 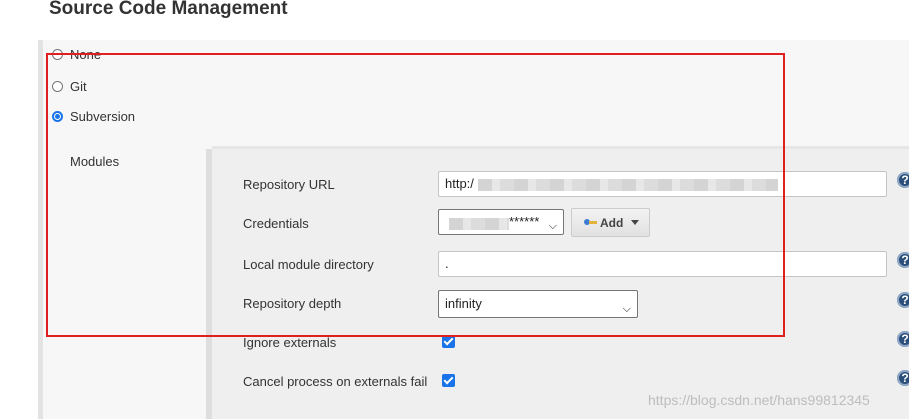 I want to click on credentials-label: Credentials, so click(x=276, y=223).